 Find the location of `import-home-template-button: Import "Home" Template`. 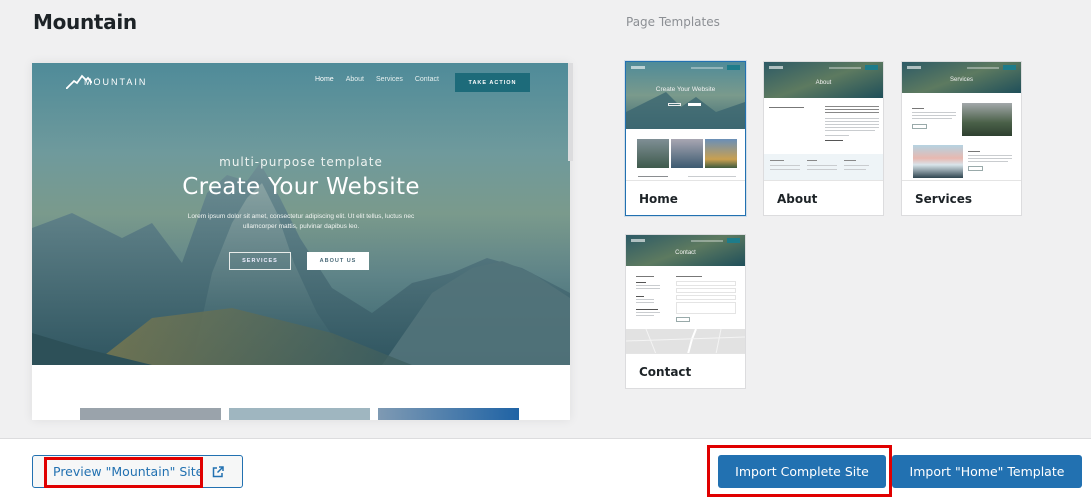

import-home-template-button: Import "Home" Template is located at coordinates (987, 471).